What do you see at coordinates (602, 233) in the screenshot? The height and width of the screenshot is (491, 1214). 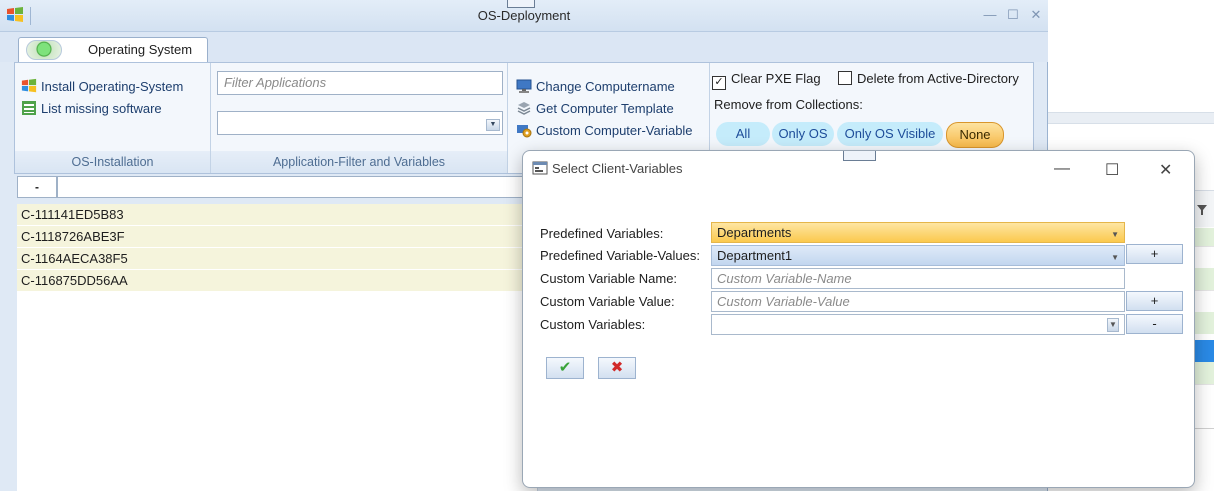 I see `predefined-variables-label: Predefined Variables:` at bounding box center [602, 233].